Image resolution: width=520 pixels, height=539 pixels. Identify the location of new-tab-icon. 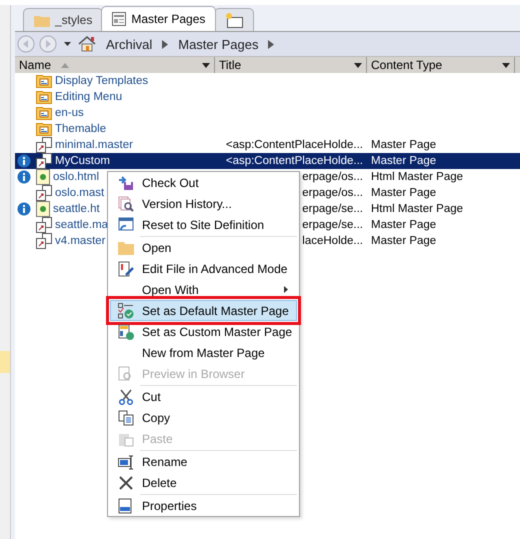
(234, 20).